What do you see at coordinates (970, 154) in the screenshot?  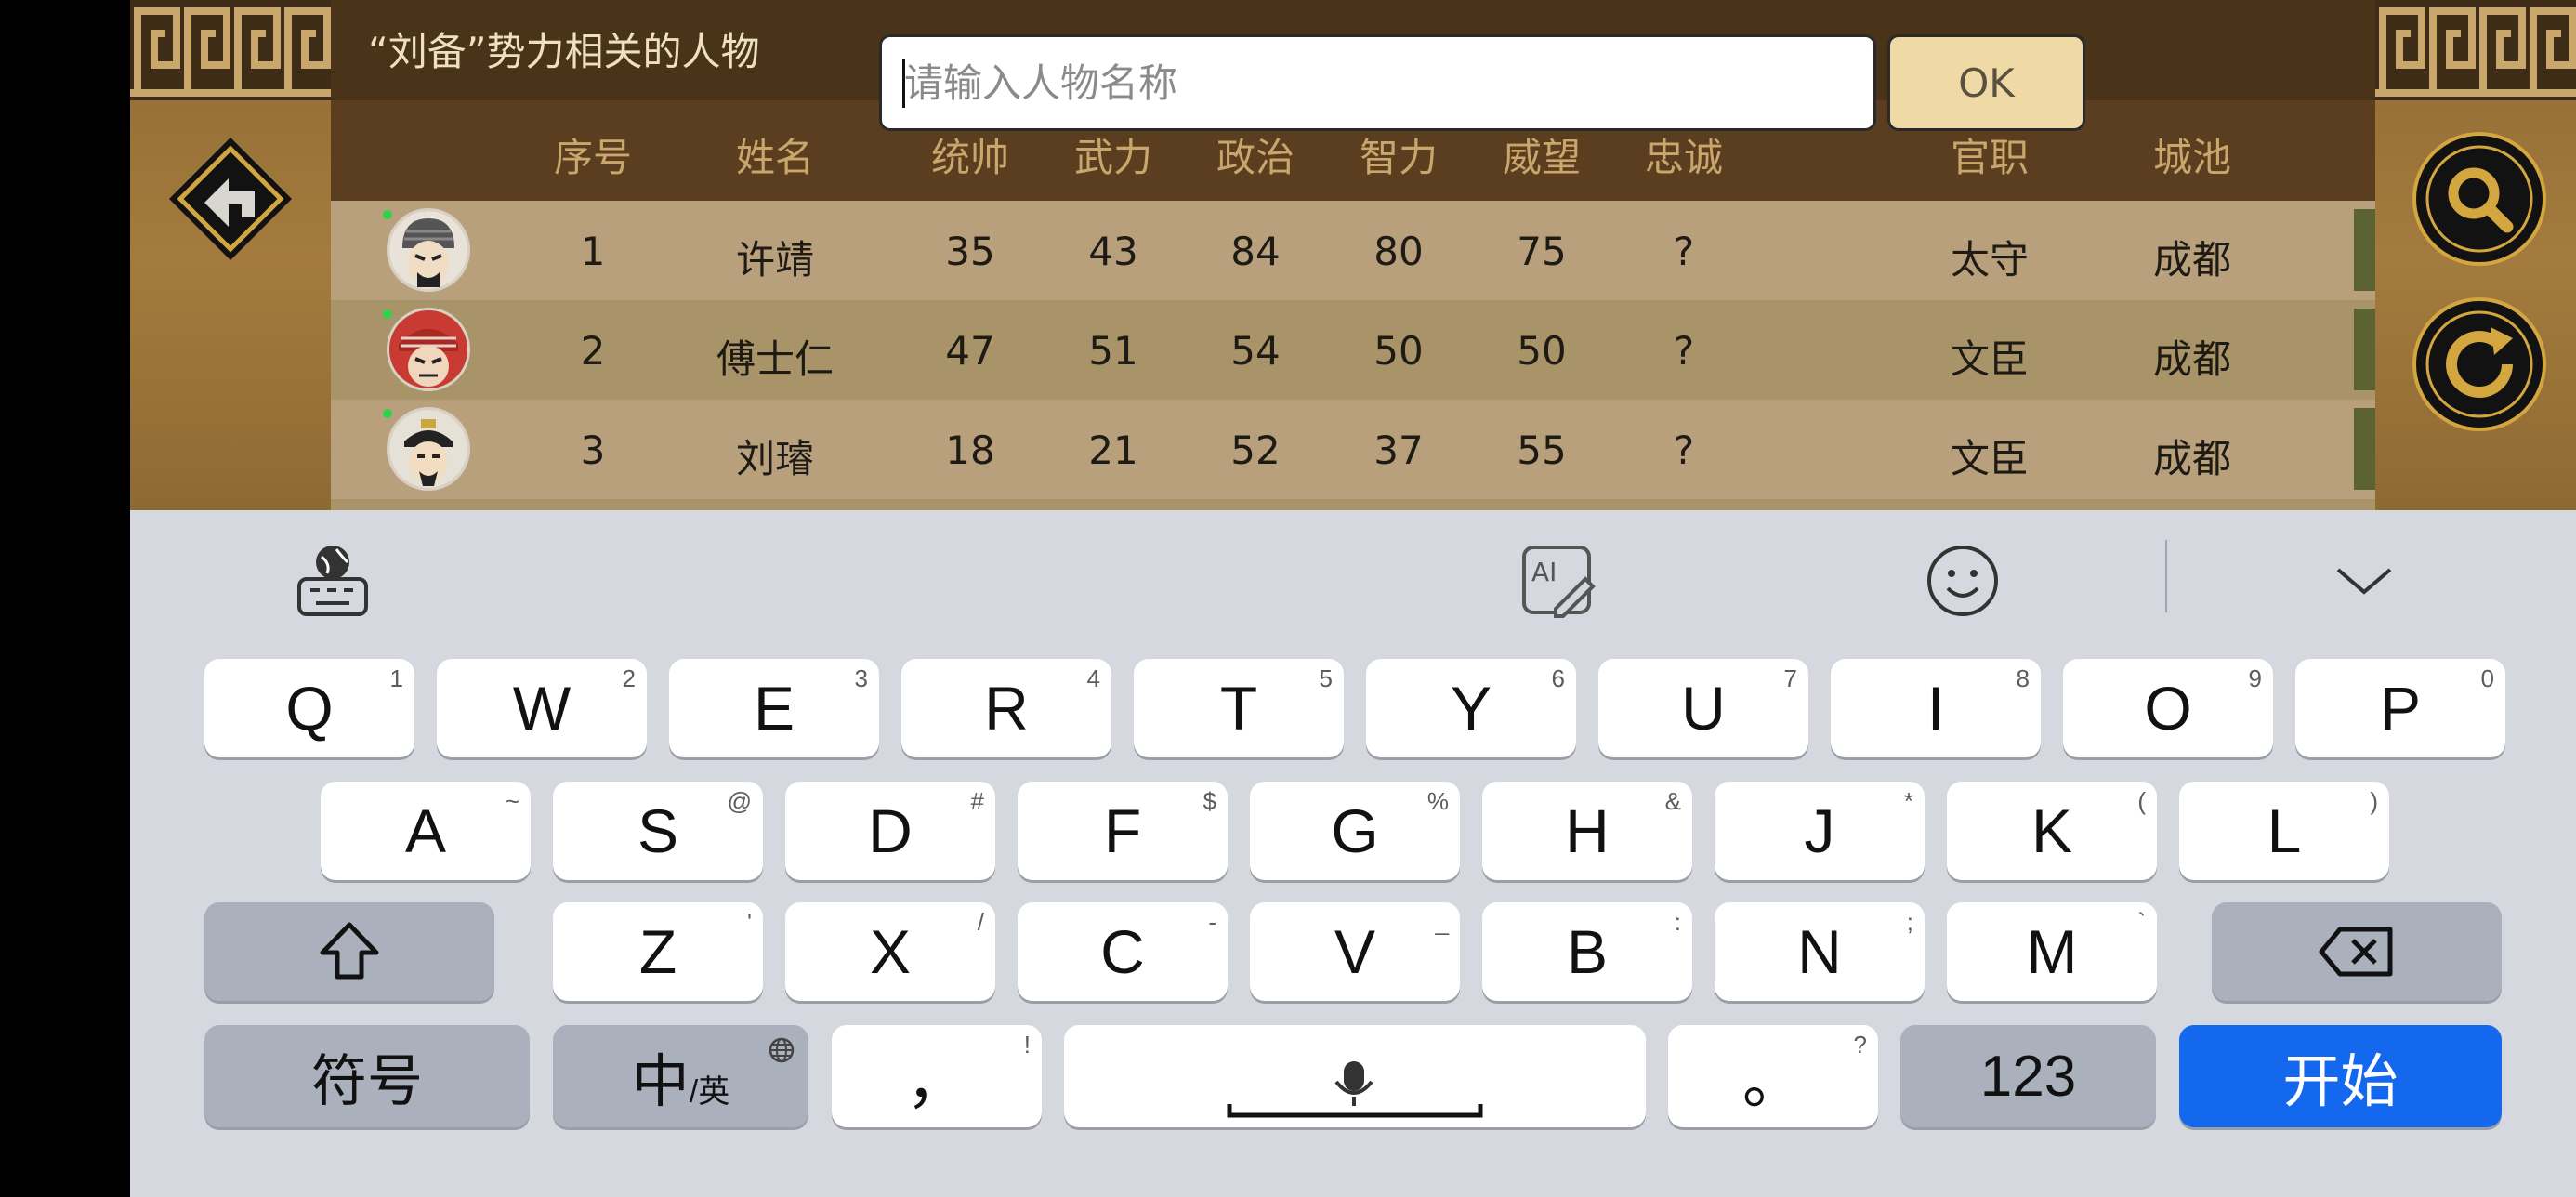 I see `col-header-lead: 统帅` at bounding box center [970, 154].